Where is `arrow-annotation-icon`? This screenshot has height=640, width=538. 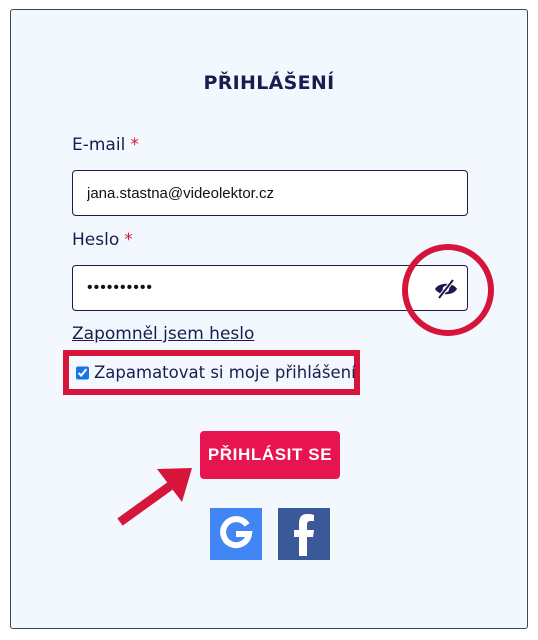
arrow-annotation-icon is located at coordinates (154, 497).